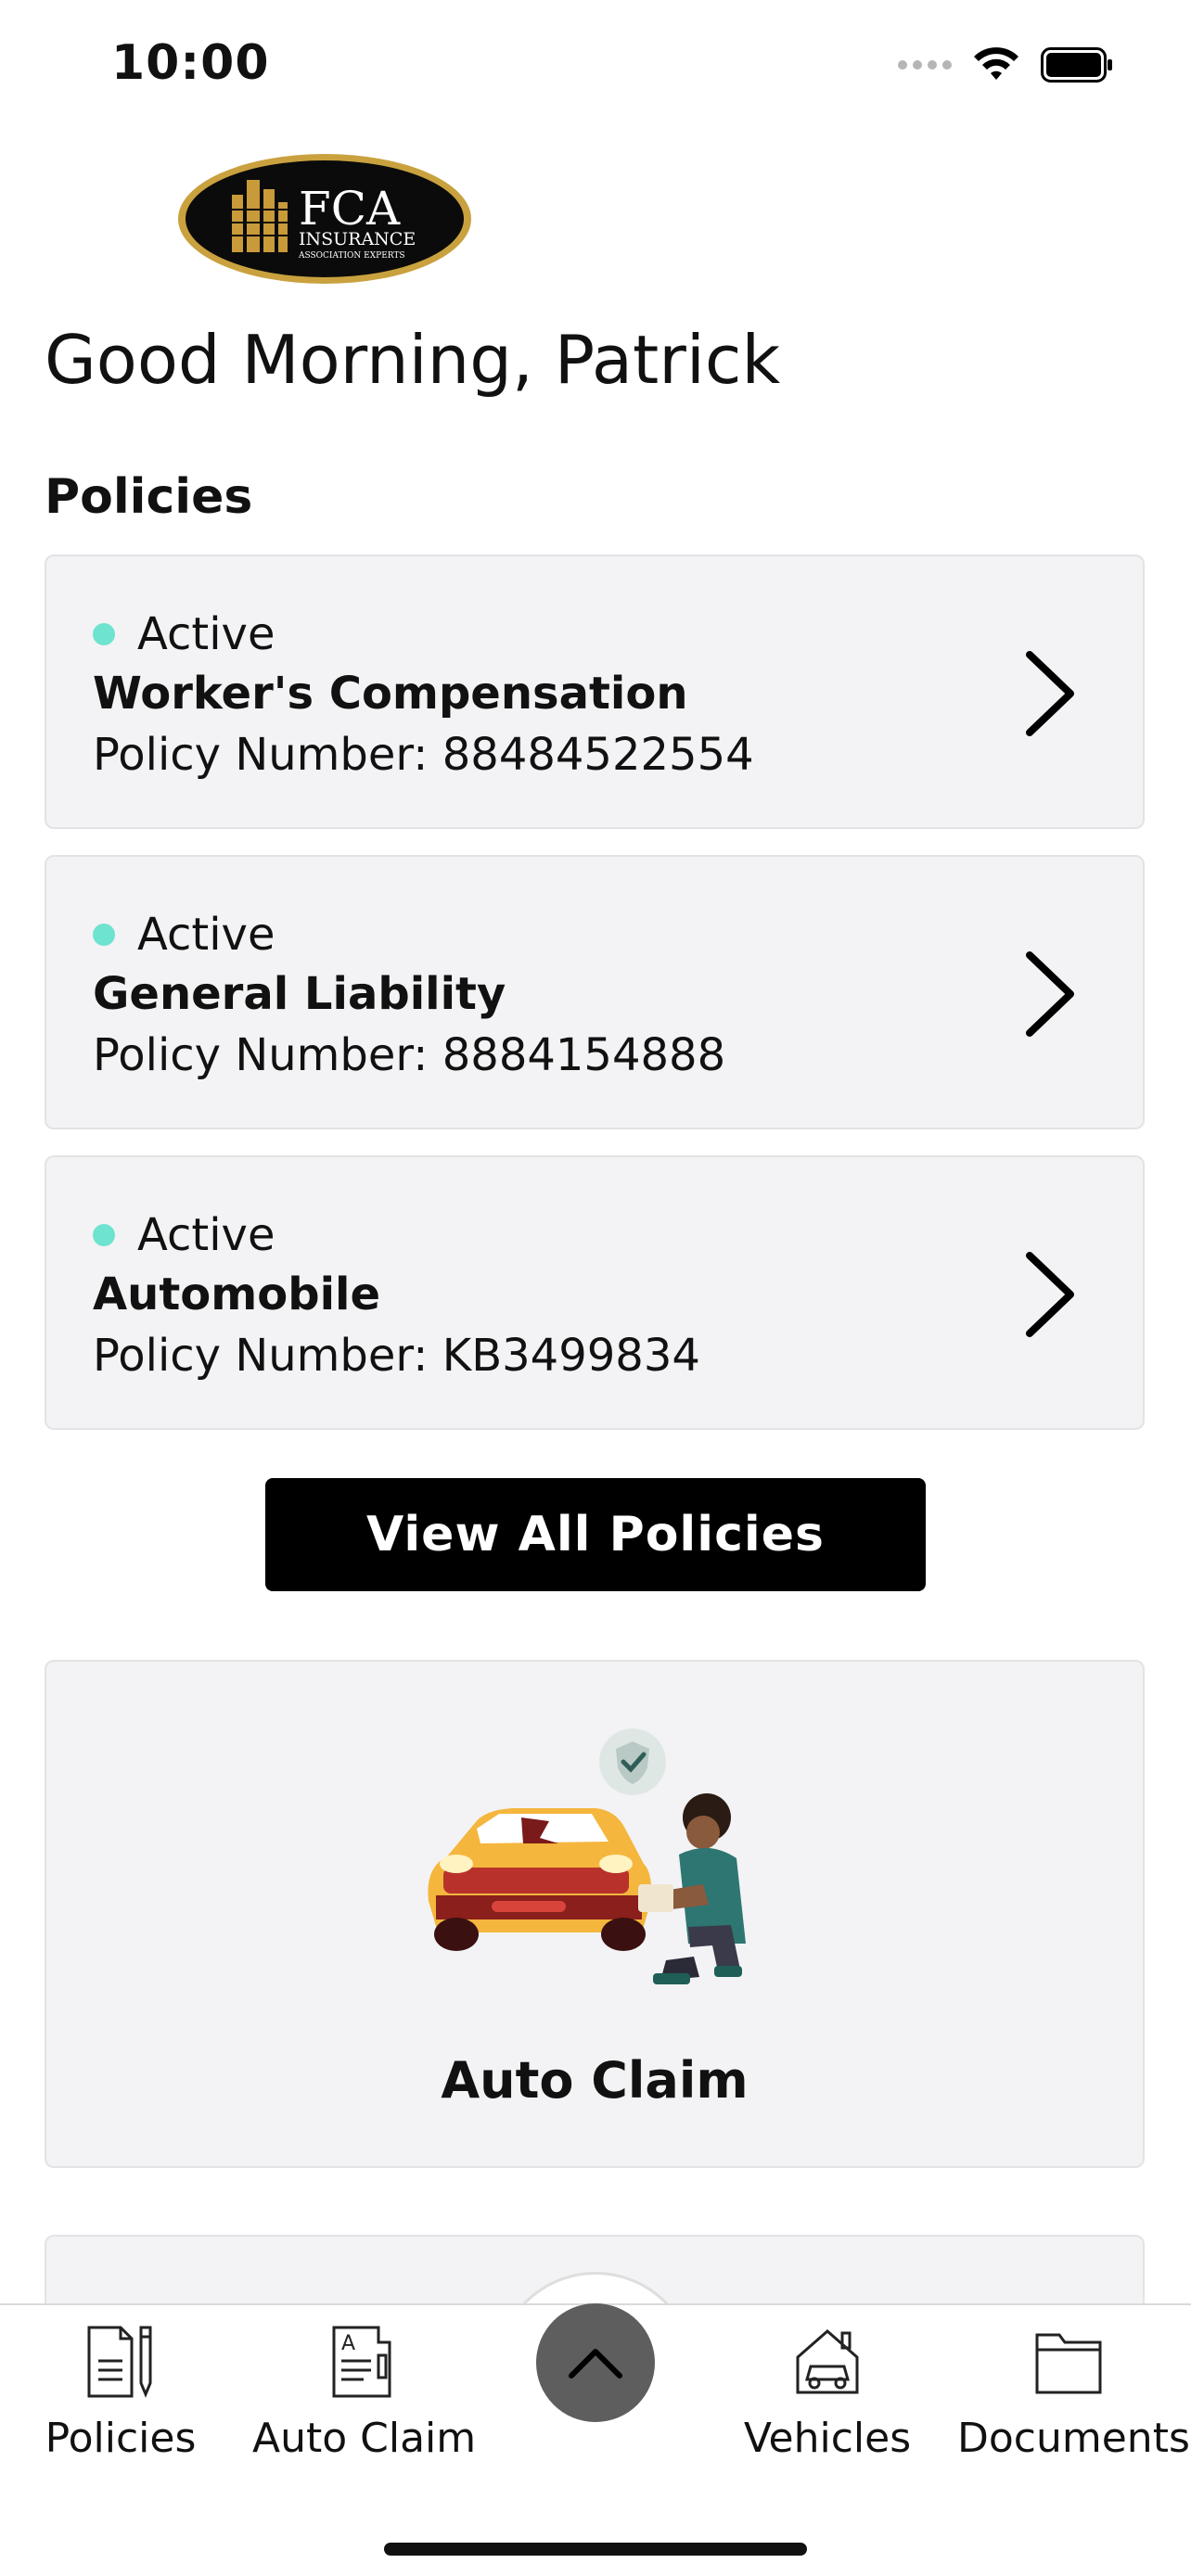  I want to click on tab-label-documents: Documents, so click(1073, 2438).